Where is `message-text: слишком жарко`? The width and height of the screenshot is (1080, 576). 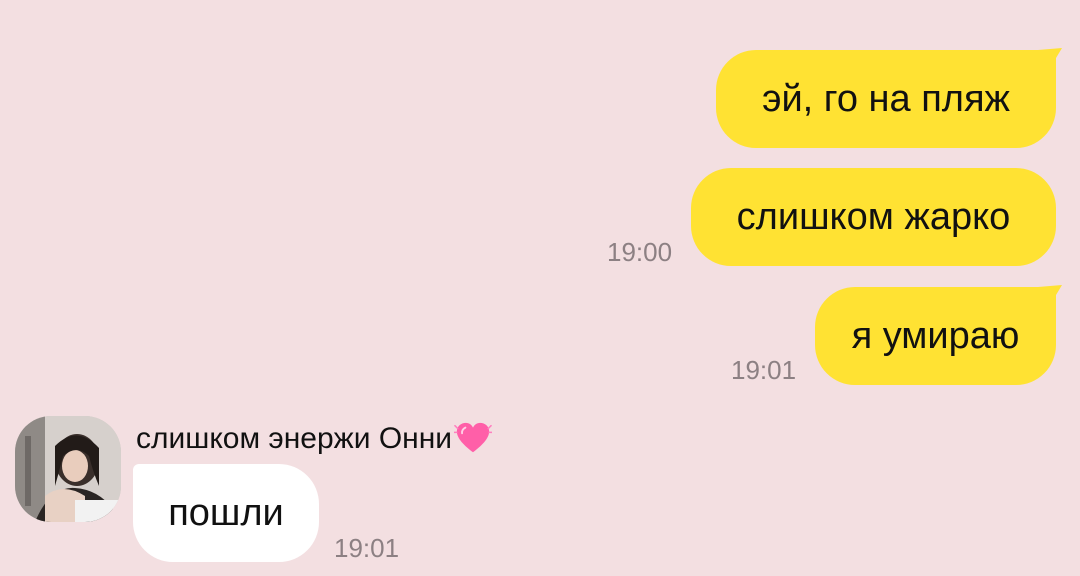
message-text: слишком жарко is located at coordinates (873, 216).